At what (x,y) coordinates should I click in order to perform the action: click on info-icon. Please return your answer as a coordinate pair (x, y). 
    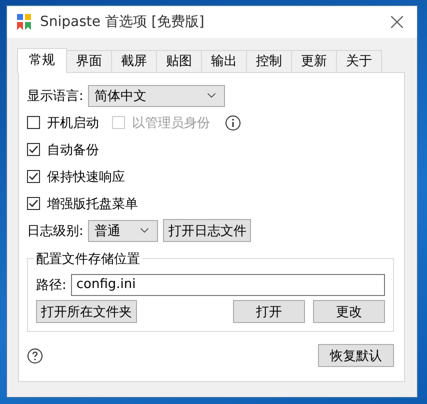
    Looking at the image, I should click on (233, 122).